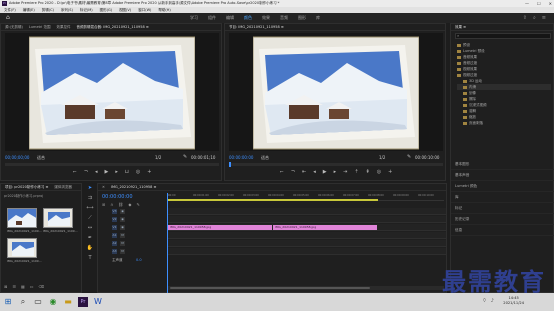 The height and width of the screenshot is (311, 554). I want to click on tab-project: 项目: pr2020制作小练习 ≡, so click(26, 187).